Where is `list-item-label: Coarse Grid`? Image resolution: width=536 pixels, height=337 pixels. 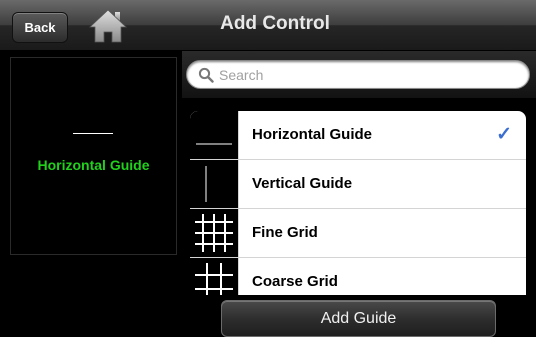
list-item-label: Coarse Grid is located at coordinates (295, 281).